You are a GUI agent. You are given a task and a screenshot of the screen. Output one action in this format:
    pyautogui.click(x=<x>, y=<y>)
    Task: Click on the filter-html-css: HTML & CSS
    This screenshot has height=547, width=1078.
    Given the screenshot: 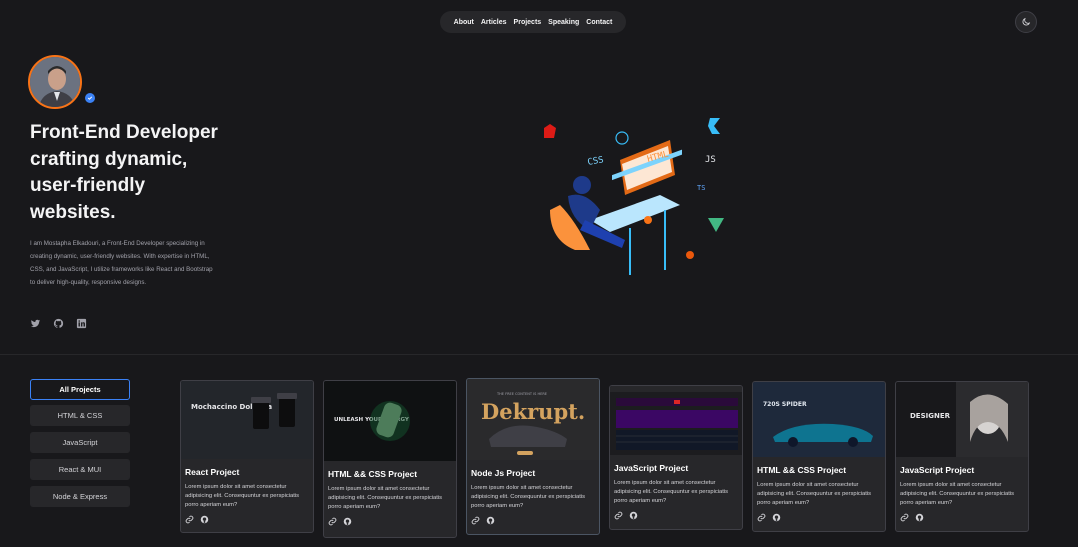 What is the action you would take?
    pyautogui.click(x=80, y=415)
    